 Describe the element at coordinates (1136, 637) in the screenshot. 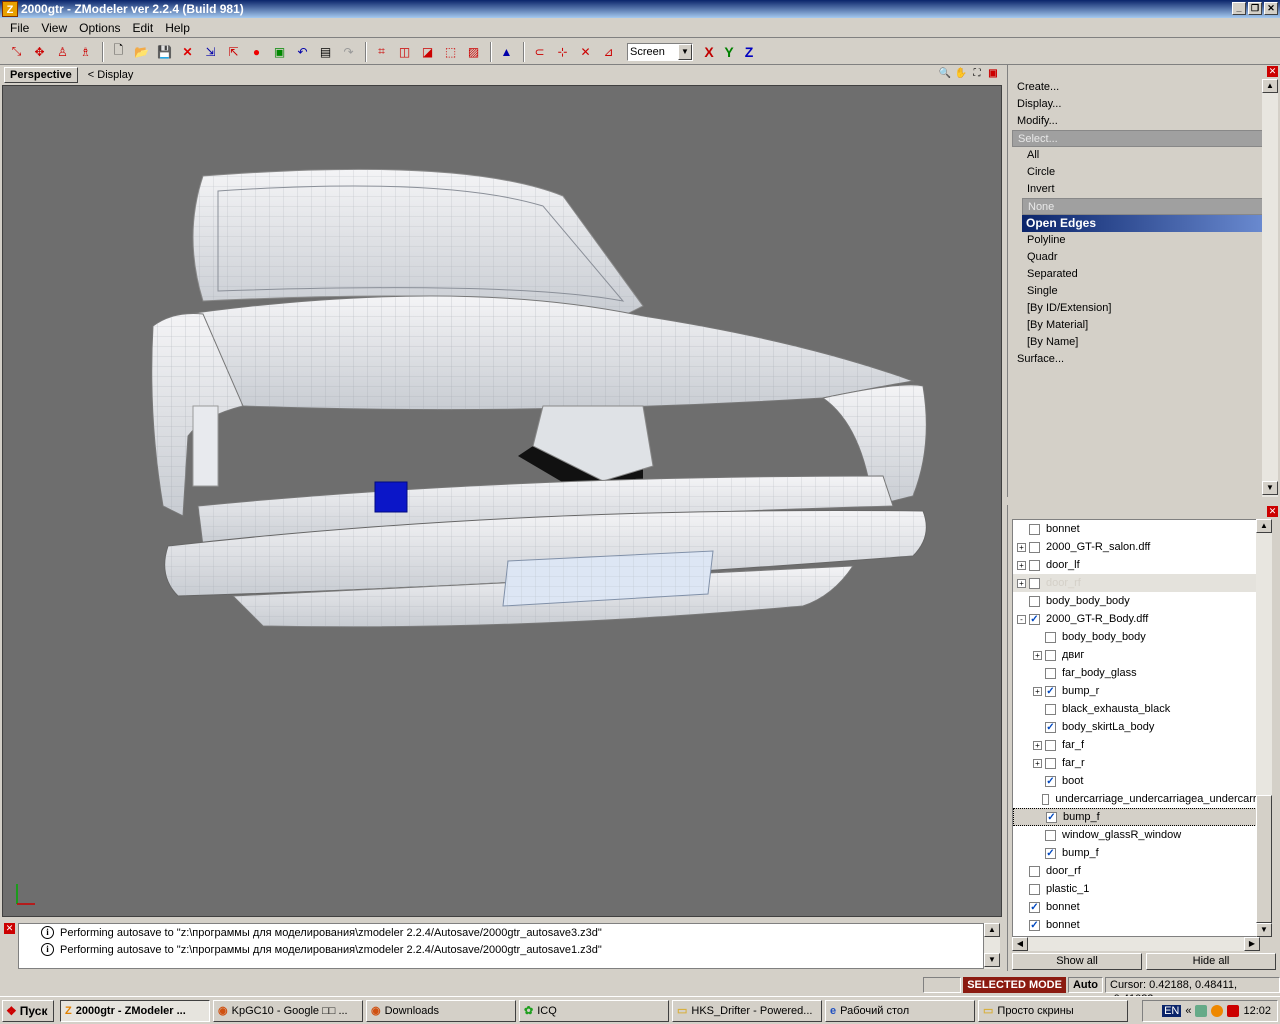

I see `tree-row: body_body_body` at that location.